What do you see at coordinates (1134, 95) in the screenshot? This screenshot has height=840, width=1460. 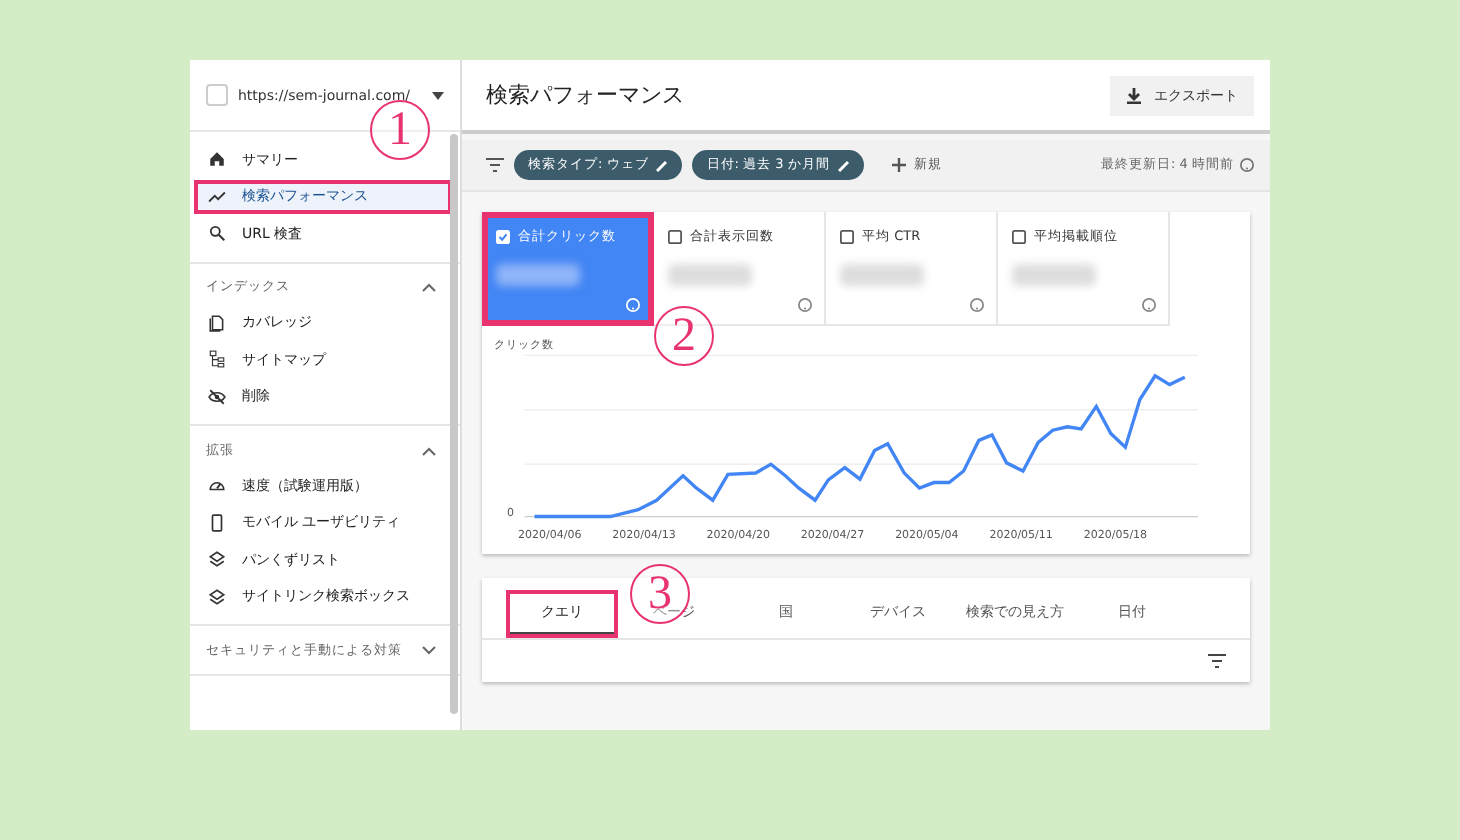 I see `download-icon` at bounding box center [1134, 95].